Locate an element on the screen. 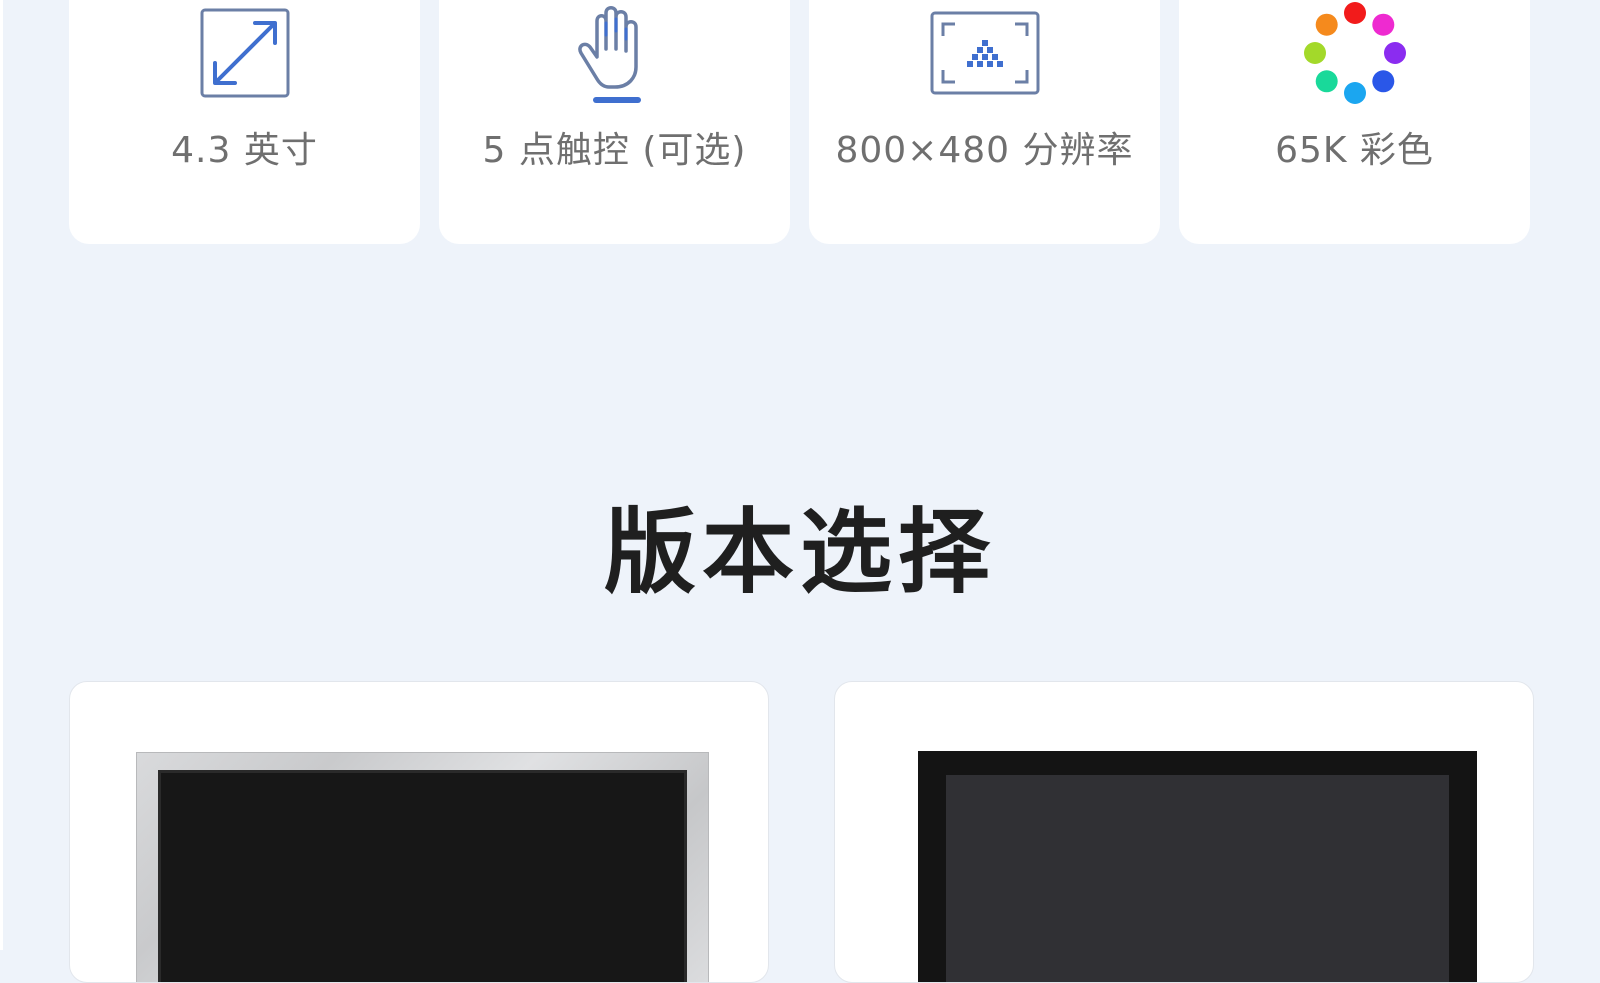 This screenshot has width=1600, height=983. feature-label-color: 65K 彩色 is located at coordinates (1354, 150).